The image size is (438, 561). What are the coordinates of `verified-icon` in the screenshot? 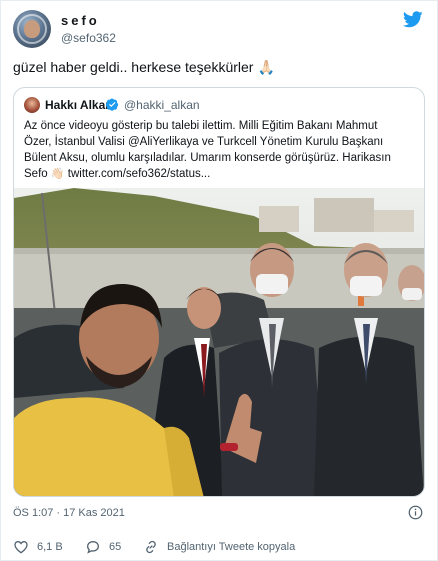 It's located at (112, 104).